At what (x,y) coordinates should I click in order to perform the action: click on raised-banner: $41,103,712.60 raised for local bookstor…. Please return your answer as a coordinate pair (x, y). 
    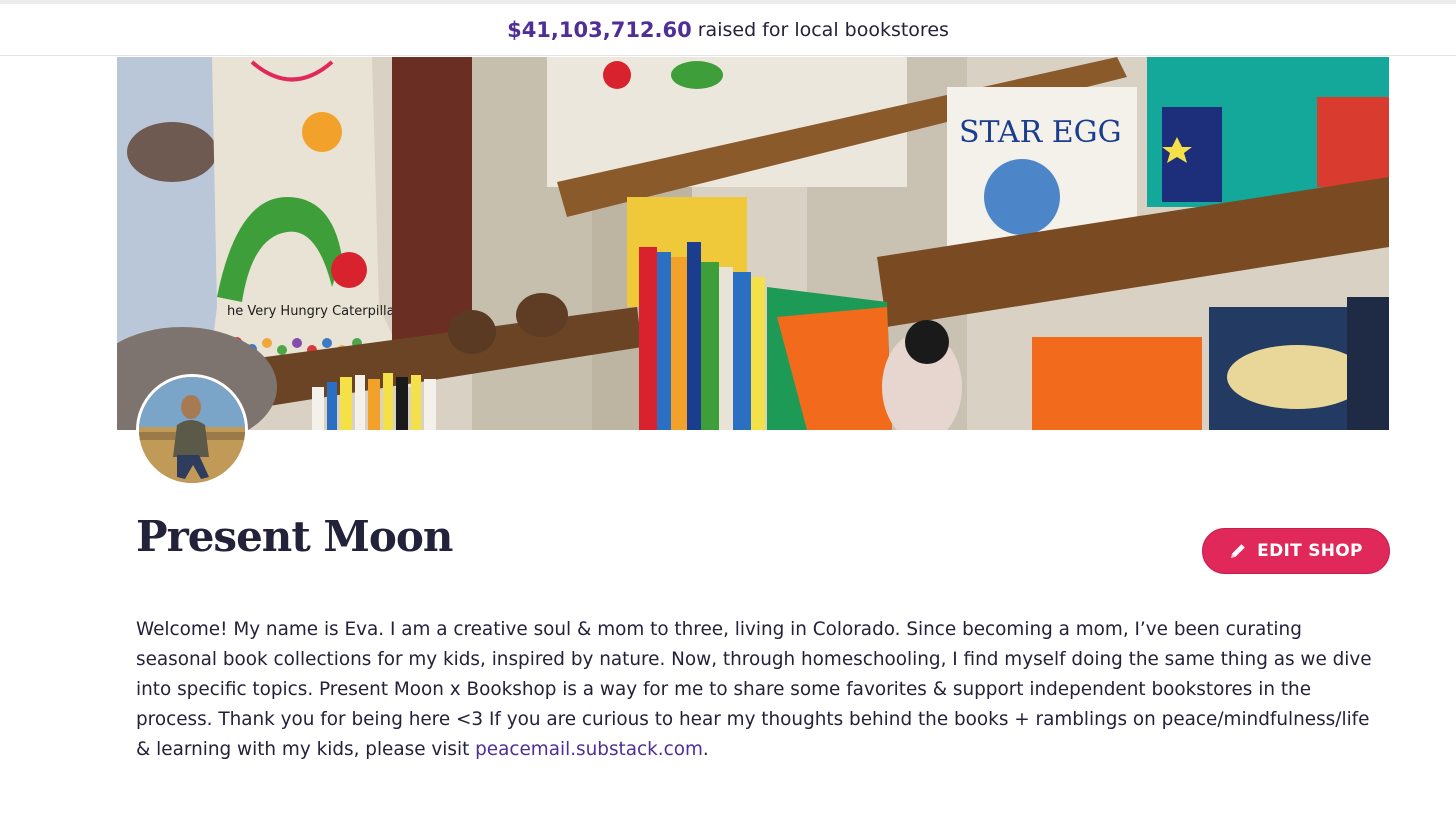
    Looking at the image, I should click on (728, 30).